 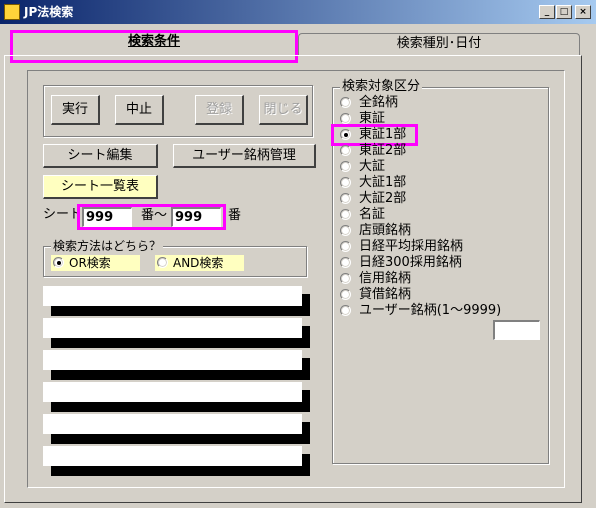 I want to click on title-bar, so click(x=298, y=12).